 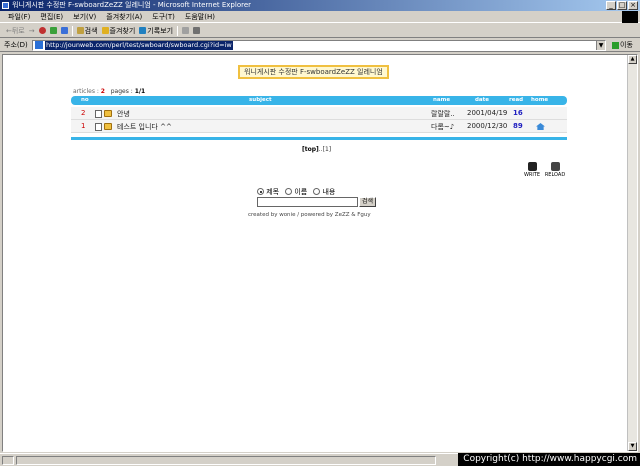 I want to click on history-icon, so click(x=143, y=30).